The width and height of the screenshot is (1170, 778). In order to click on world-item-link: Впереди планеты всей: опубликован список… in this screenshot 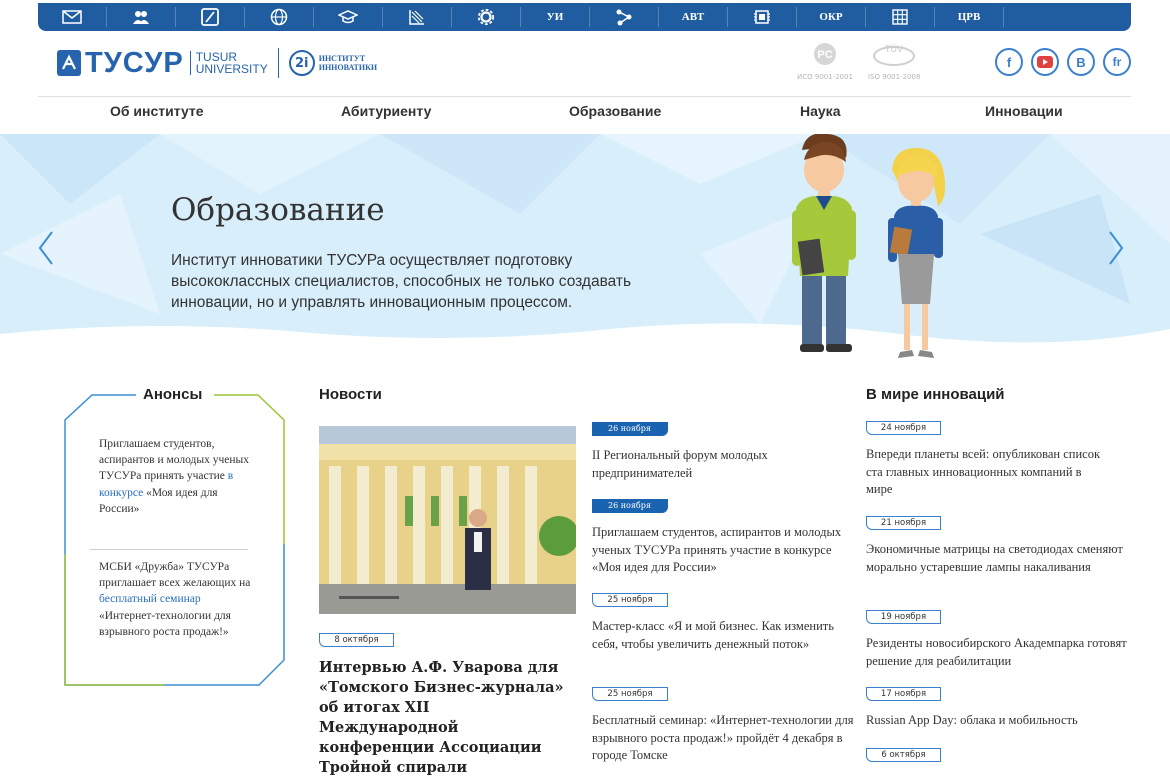, I will do `click(986, 472)`.